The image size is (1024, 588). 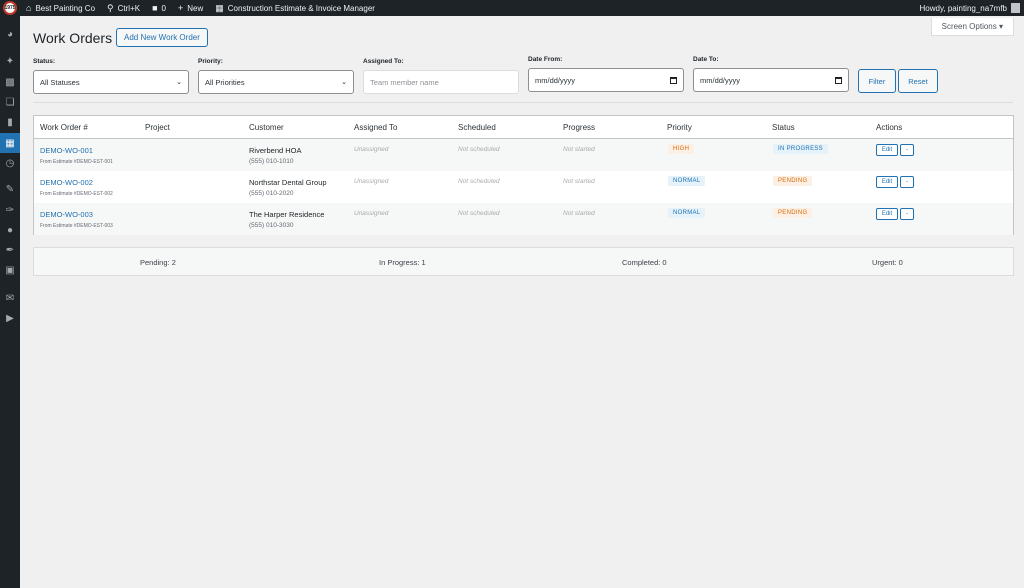 What do you see at coordinates (155, 7) in the screenshot?
I see `comment-icon: ■` at bounding box center [155, 7].